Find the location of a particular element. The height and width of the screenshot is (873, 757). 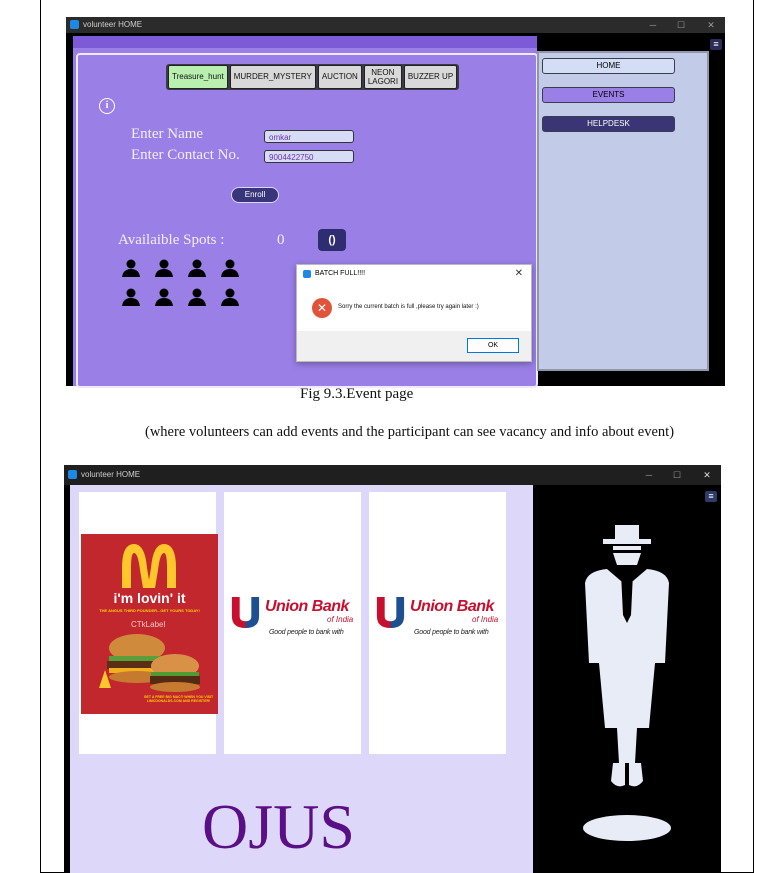

brand-title: OJUS is located at coordinates (278, 826).